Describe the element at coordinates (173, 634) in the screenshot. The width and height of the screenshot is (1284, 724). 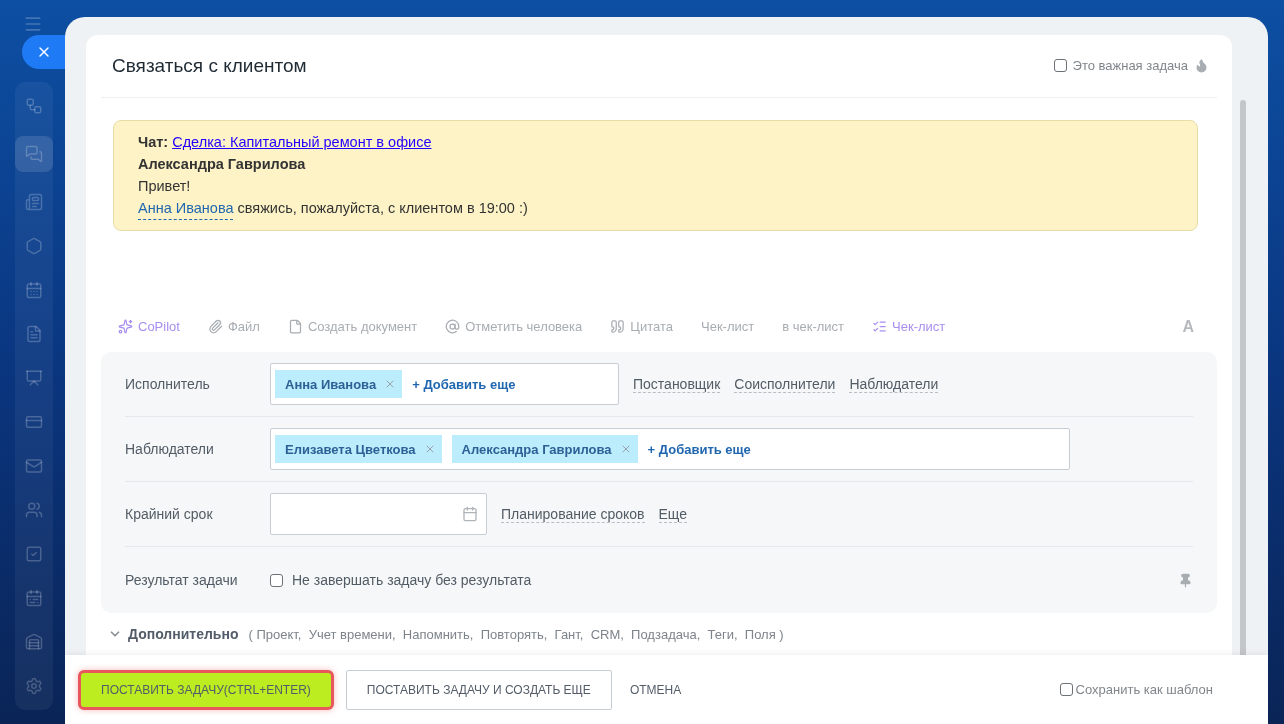
I see `more-toggle: Дополнительно` at that location.